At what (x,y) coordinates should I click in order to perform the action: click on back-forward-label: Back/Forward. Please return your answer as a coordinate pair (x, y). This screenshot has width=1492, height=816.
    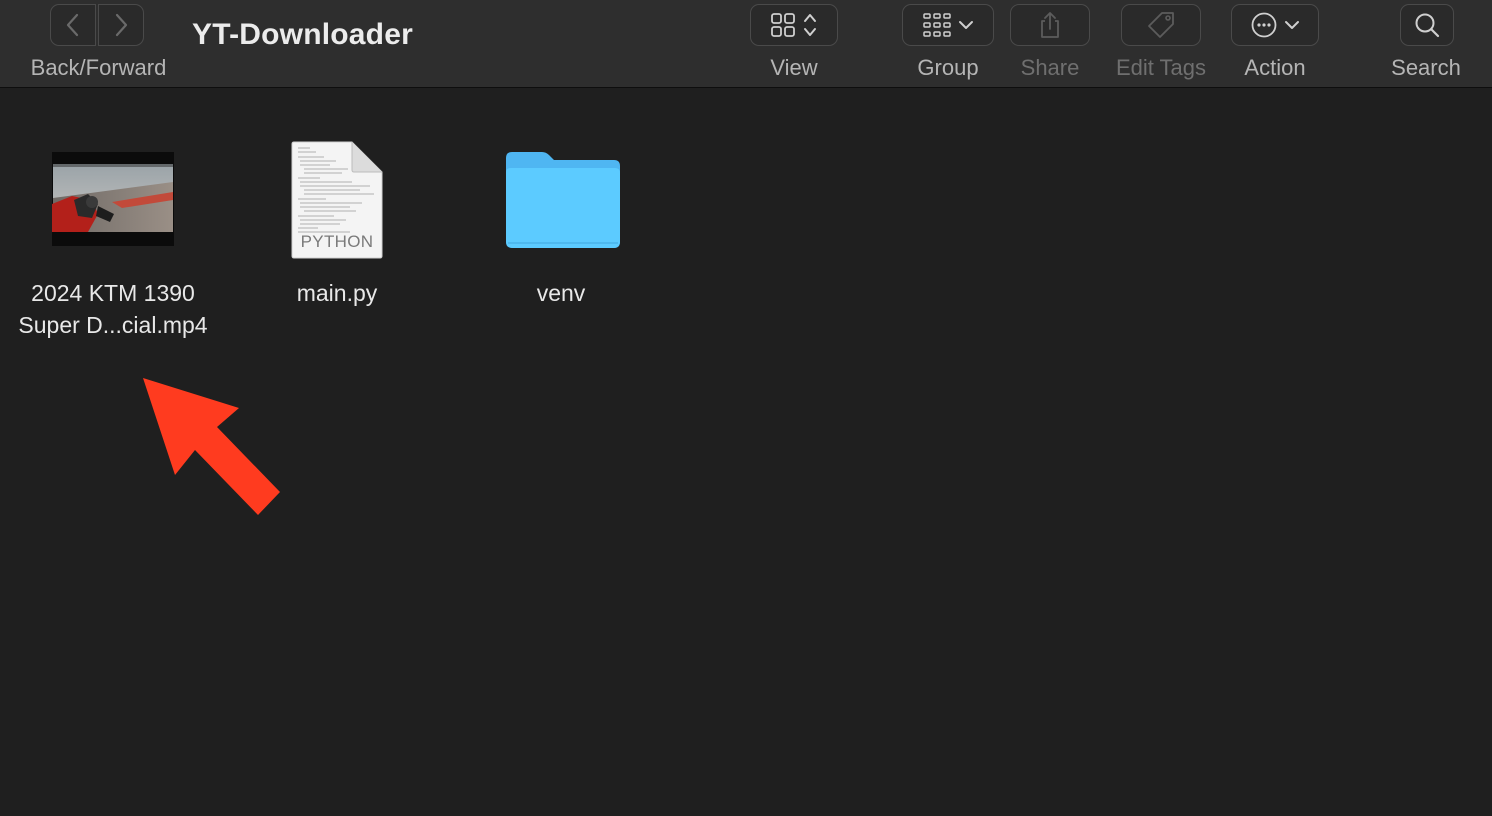
    Looking at the image, I should click on (98, 67).